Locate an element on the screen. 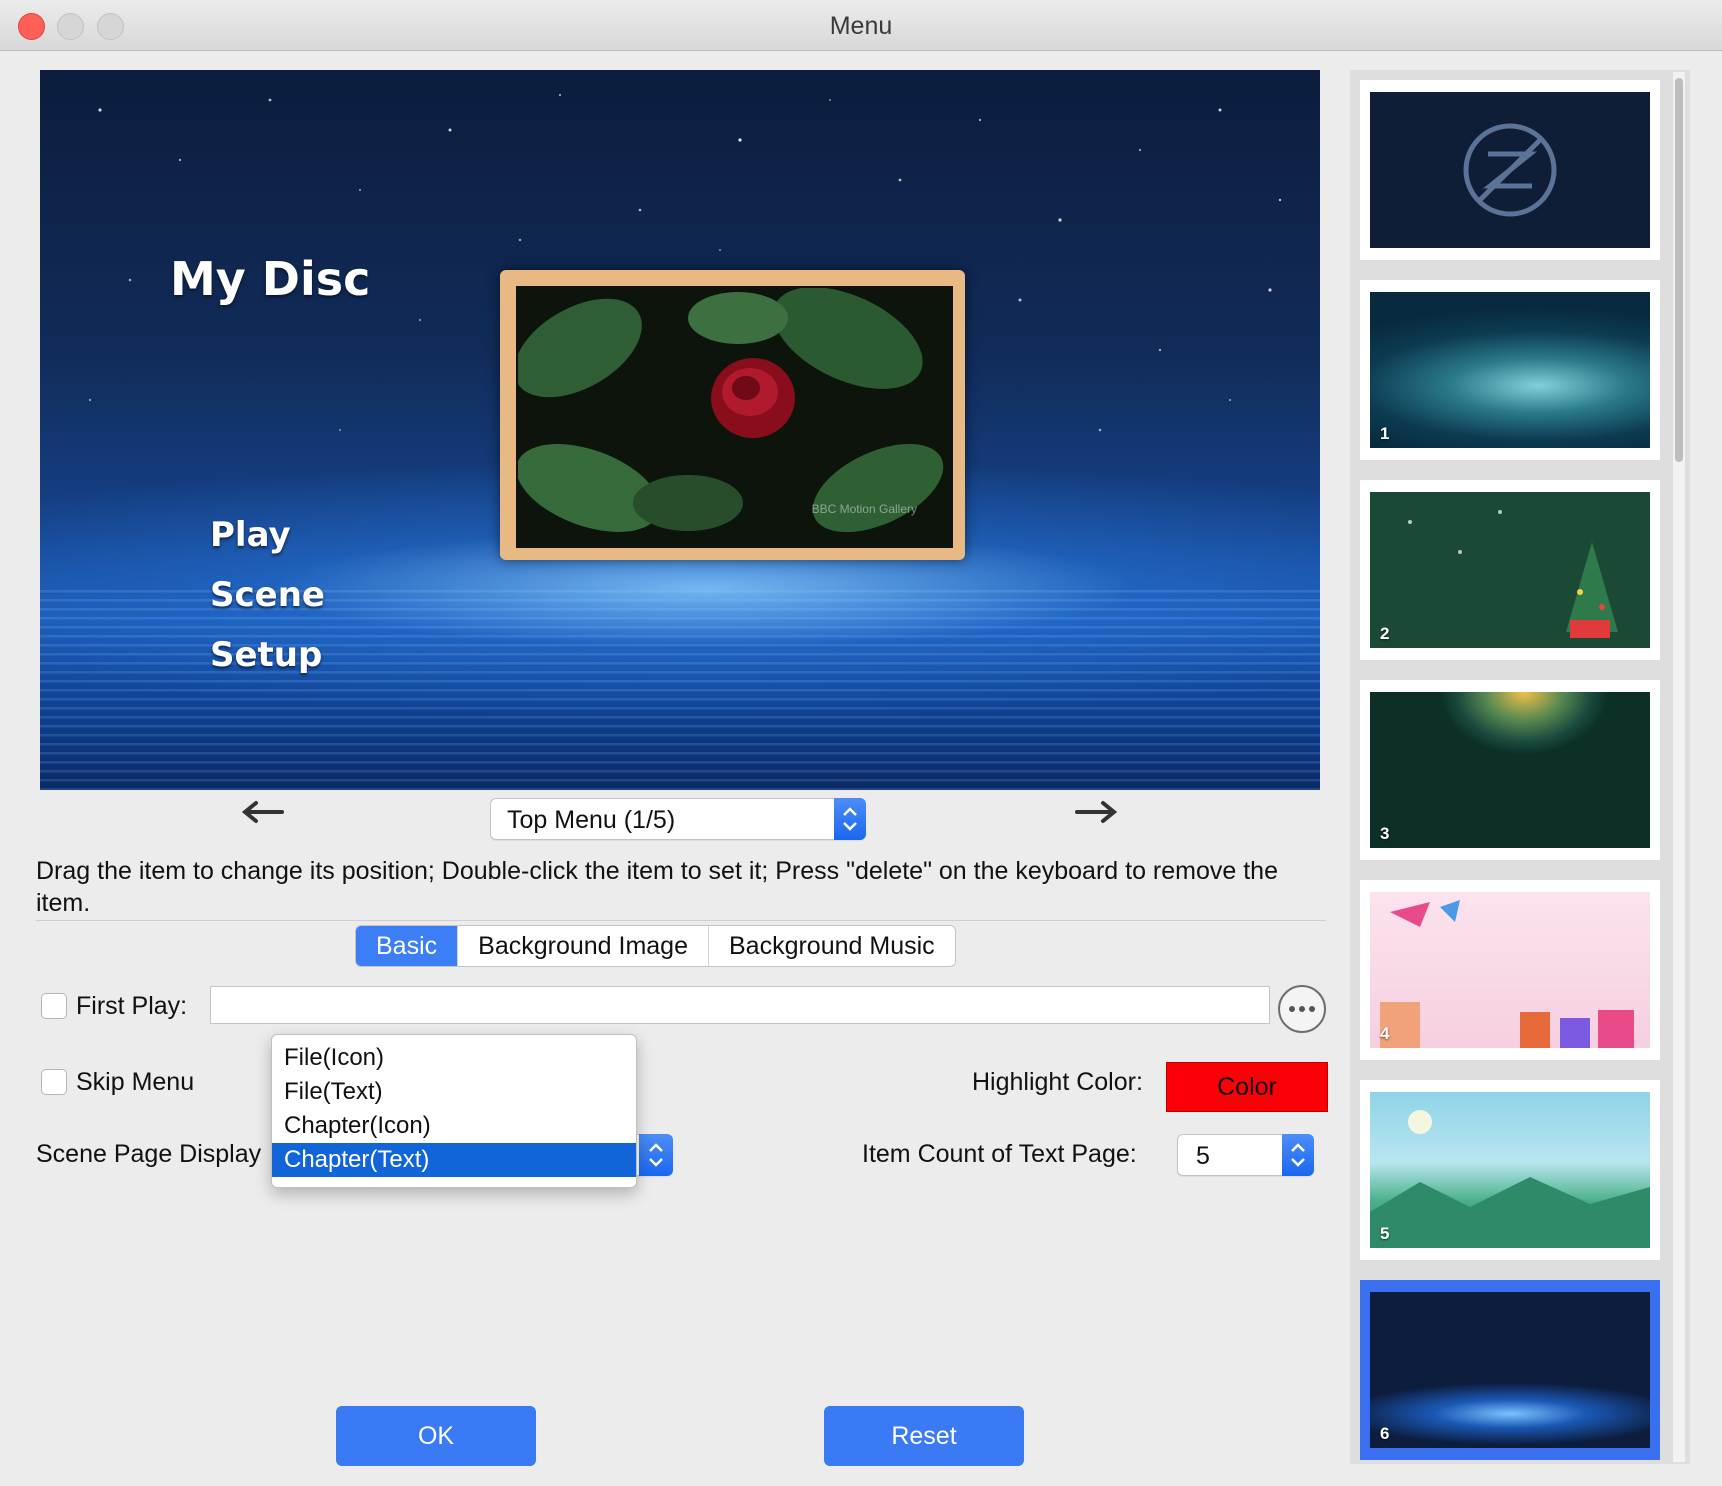 This screenshot has height=1486, width=1722. template-6-image is located at coordinates (1510, 1370).